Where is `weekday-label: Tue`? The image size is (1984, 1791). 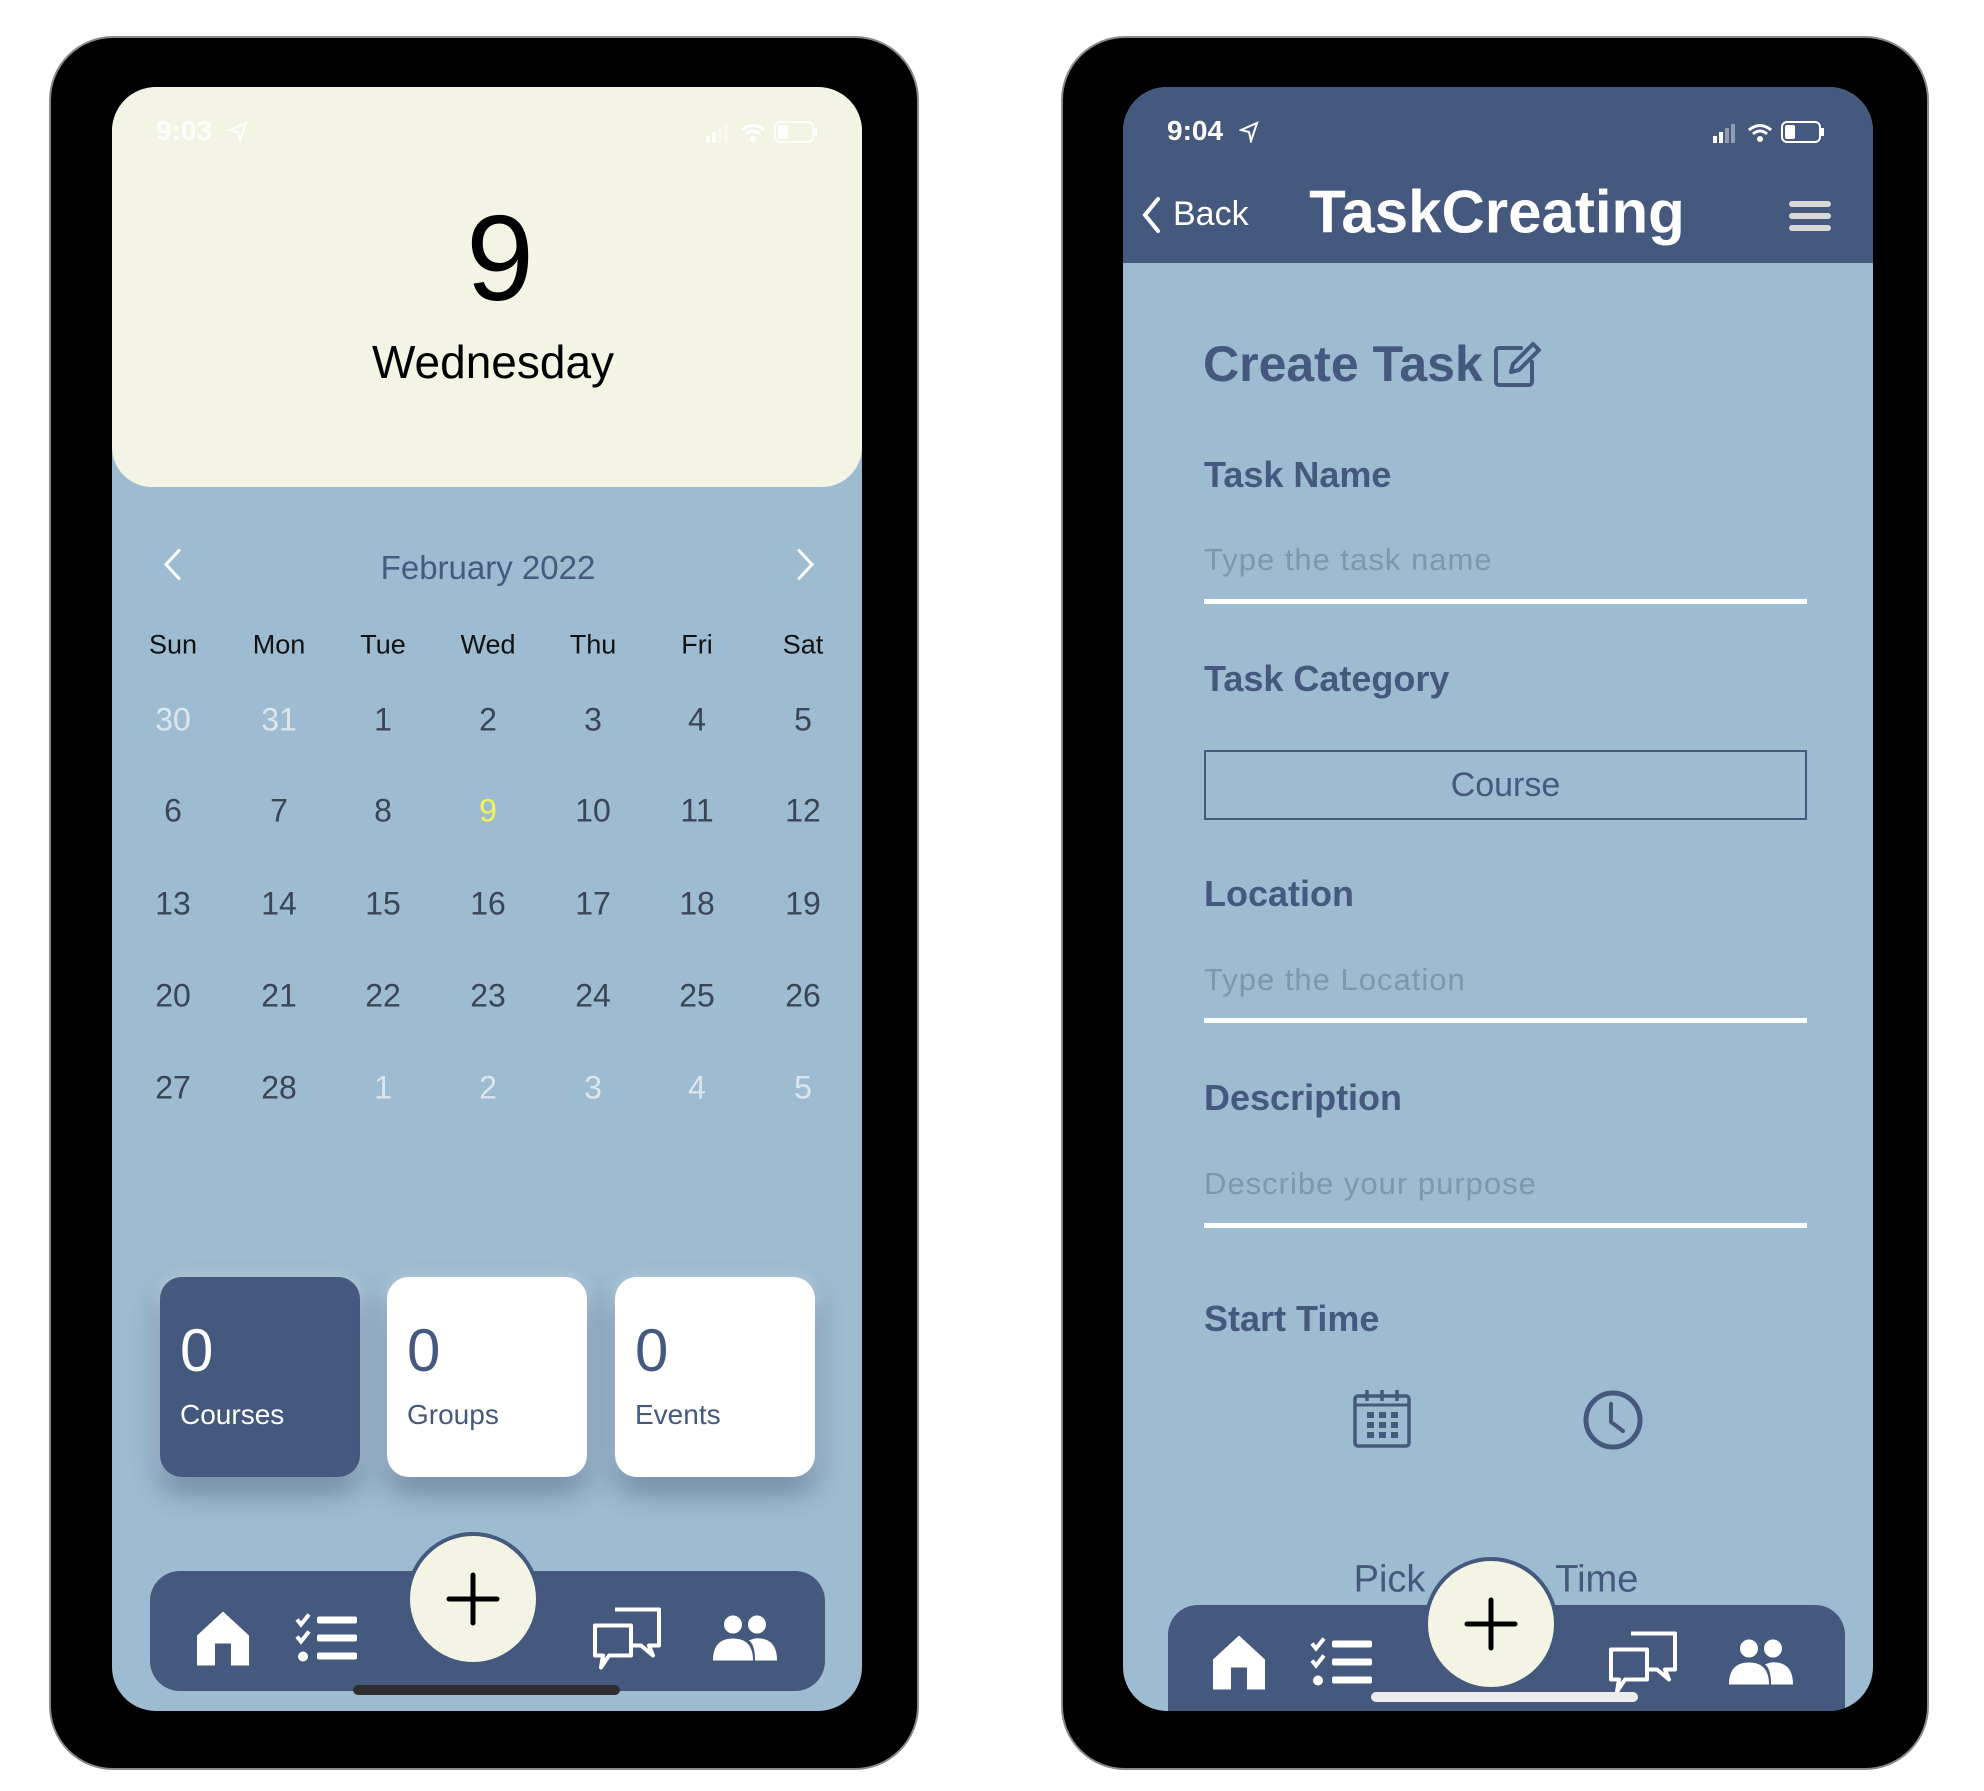 weekday-label: Tue is located at coordinates (383, 644).